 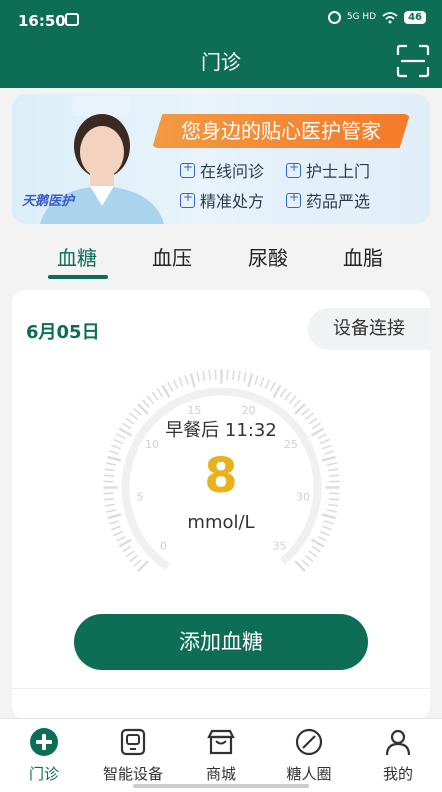 What do you see at coordinates (163, 545) in the screenshot?
I see `gauge-tick-label: 0` at bounding box center [163, 545].